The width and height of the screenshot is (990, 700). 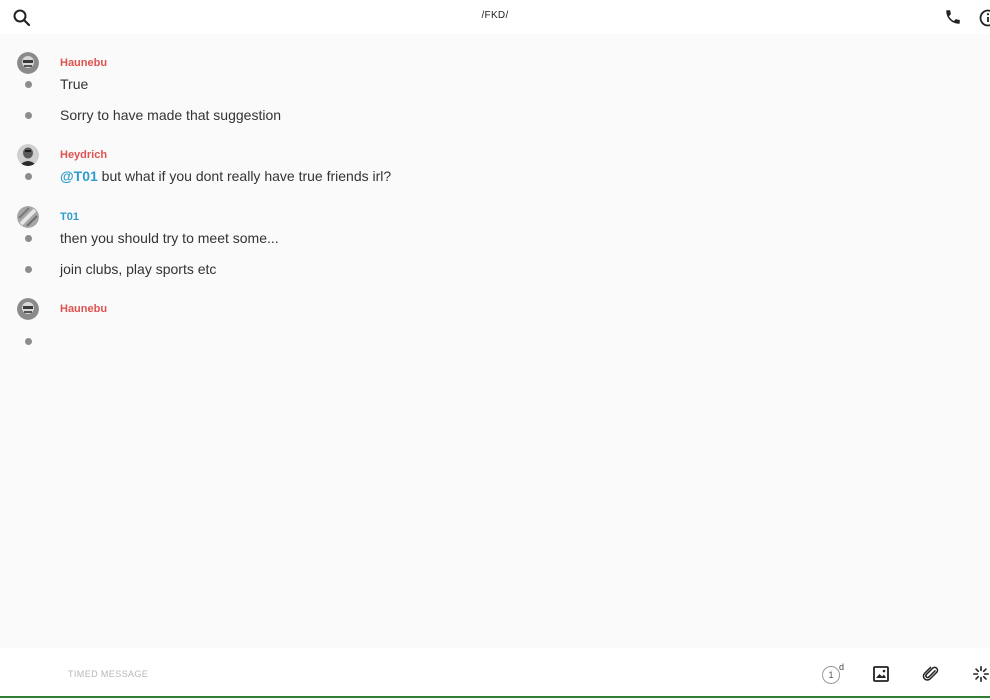 I want to click on message-input: TIMED MESSAGE, so click(x=108, y=674).